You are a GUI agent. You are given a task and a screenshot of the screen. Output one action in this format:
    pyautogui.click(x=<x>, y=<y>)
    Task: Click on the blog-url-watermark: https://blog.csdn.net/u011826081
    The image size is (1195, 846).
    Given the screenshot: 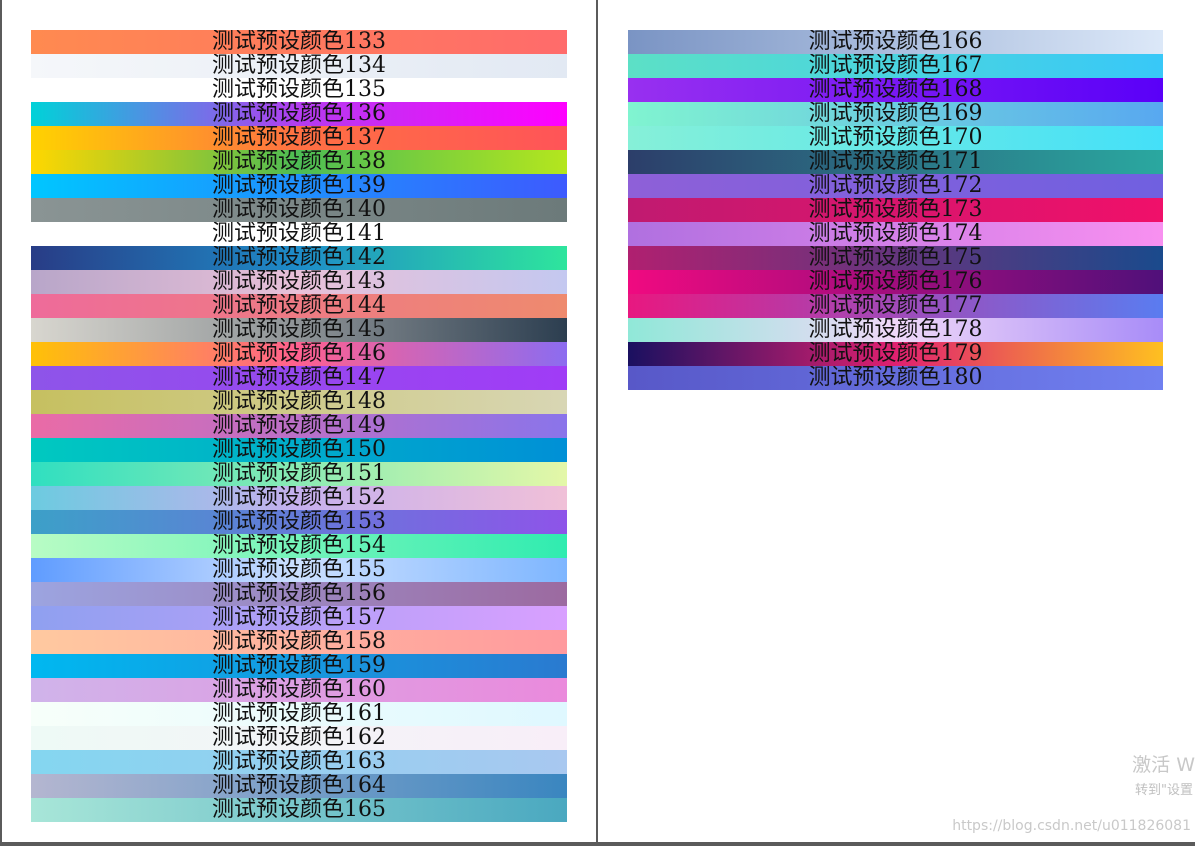 What is the action you would take?
    pyautogui.click(x=1071, y=826)
    